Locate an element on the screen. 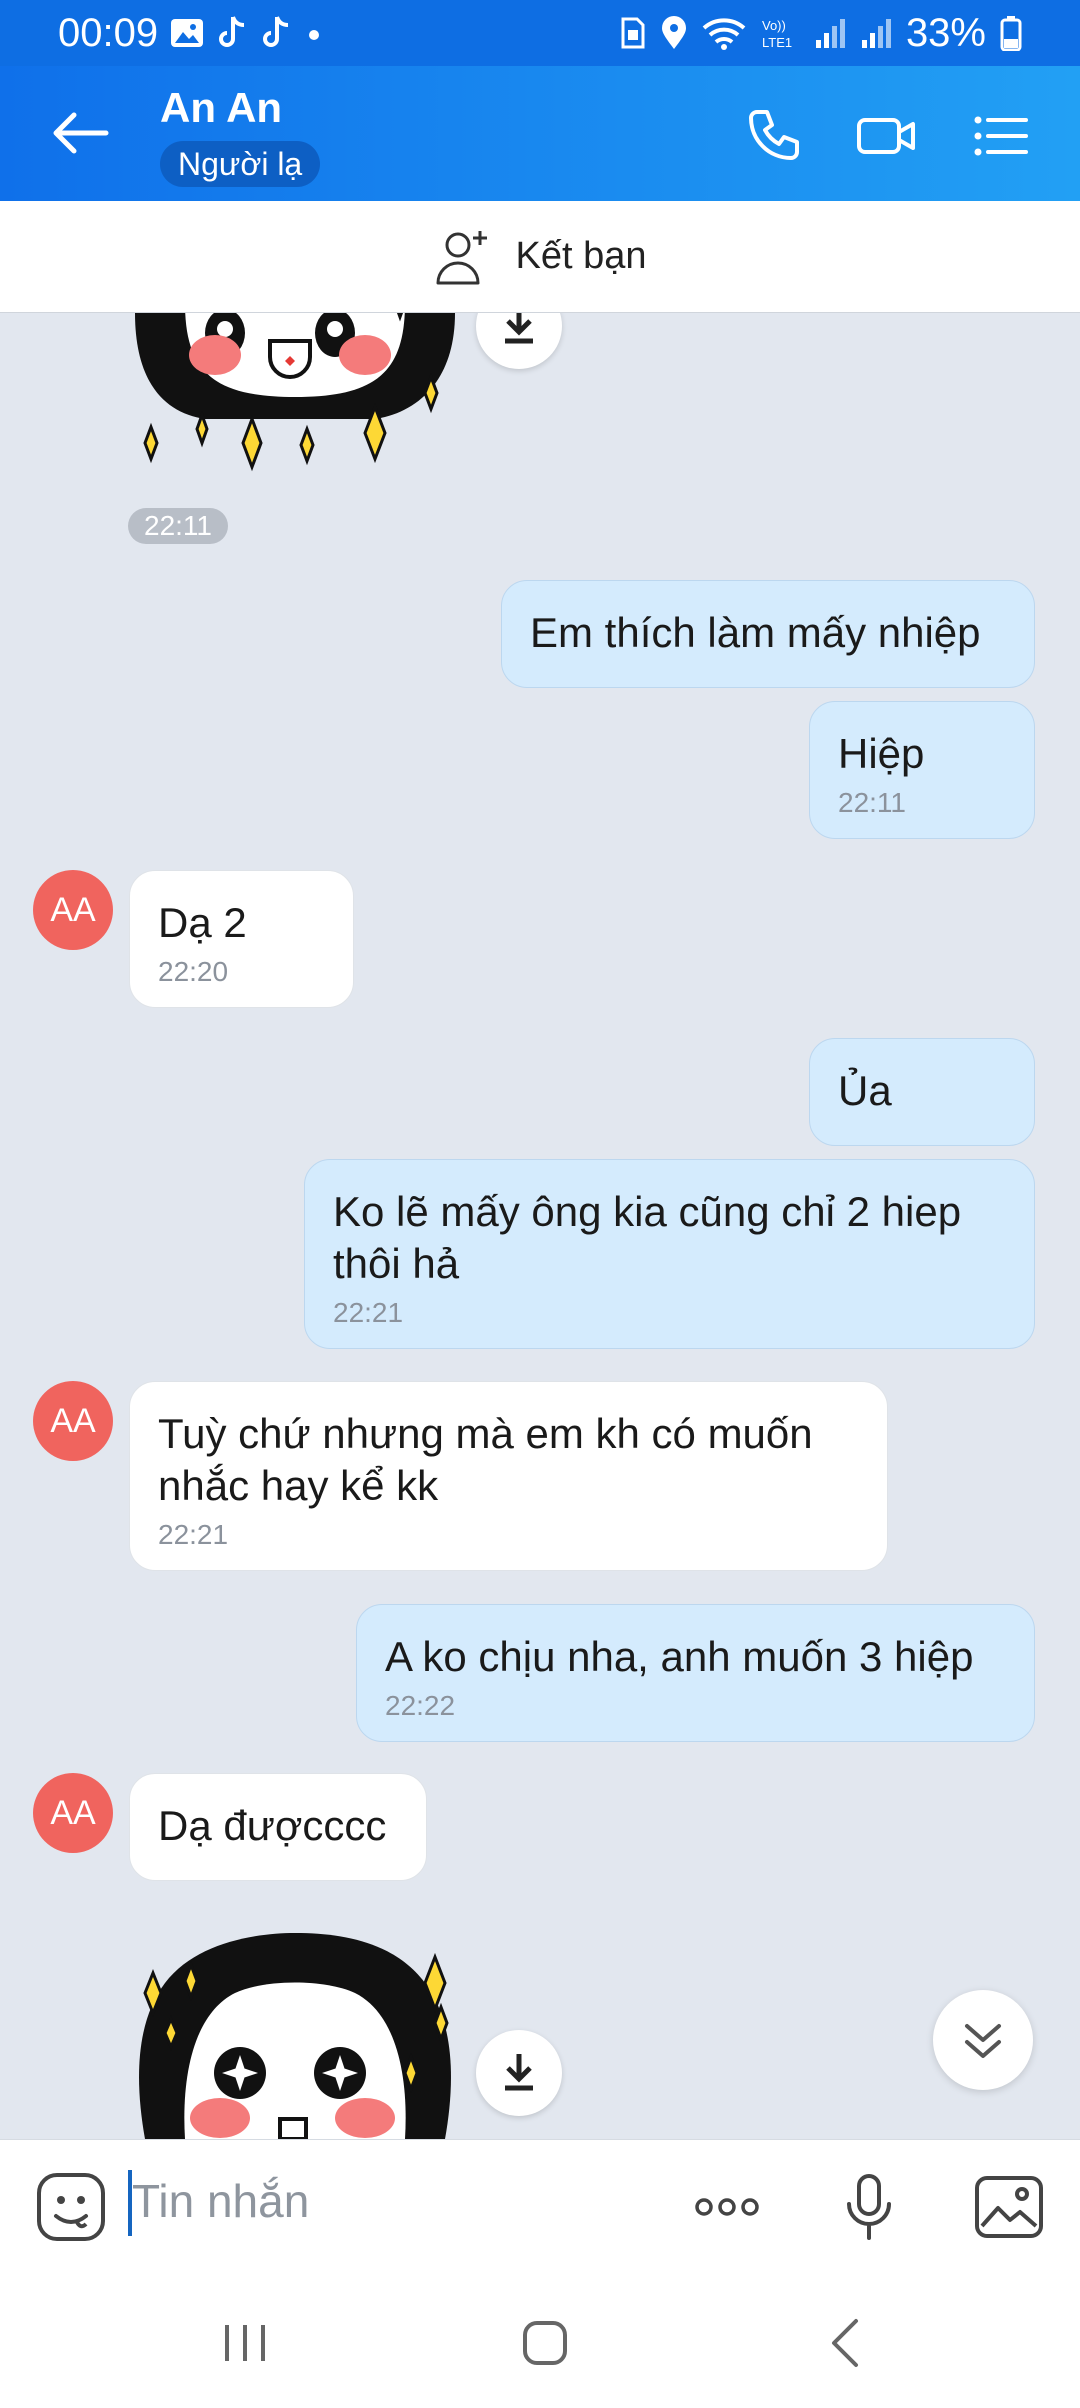 Image resolution: width=1080 pixels, height=2408 pixels. microphone-icon is located at coordinates (869, 2207).